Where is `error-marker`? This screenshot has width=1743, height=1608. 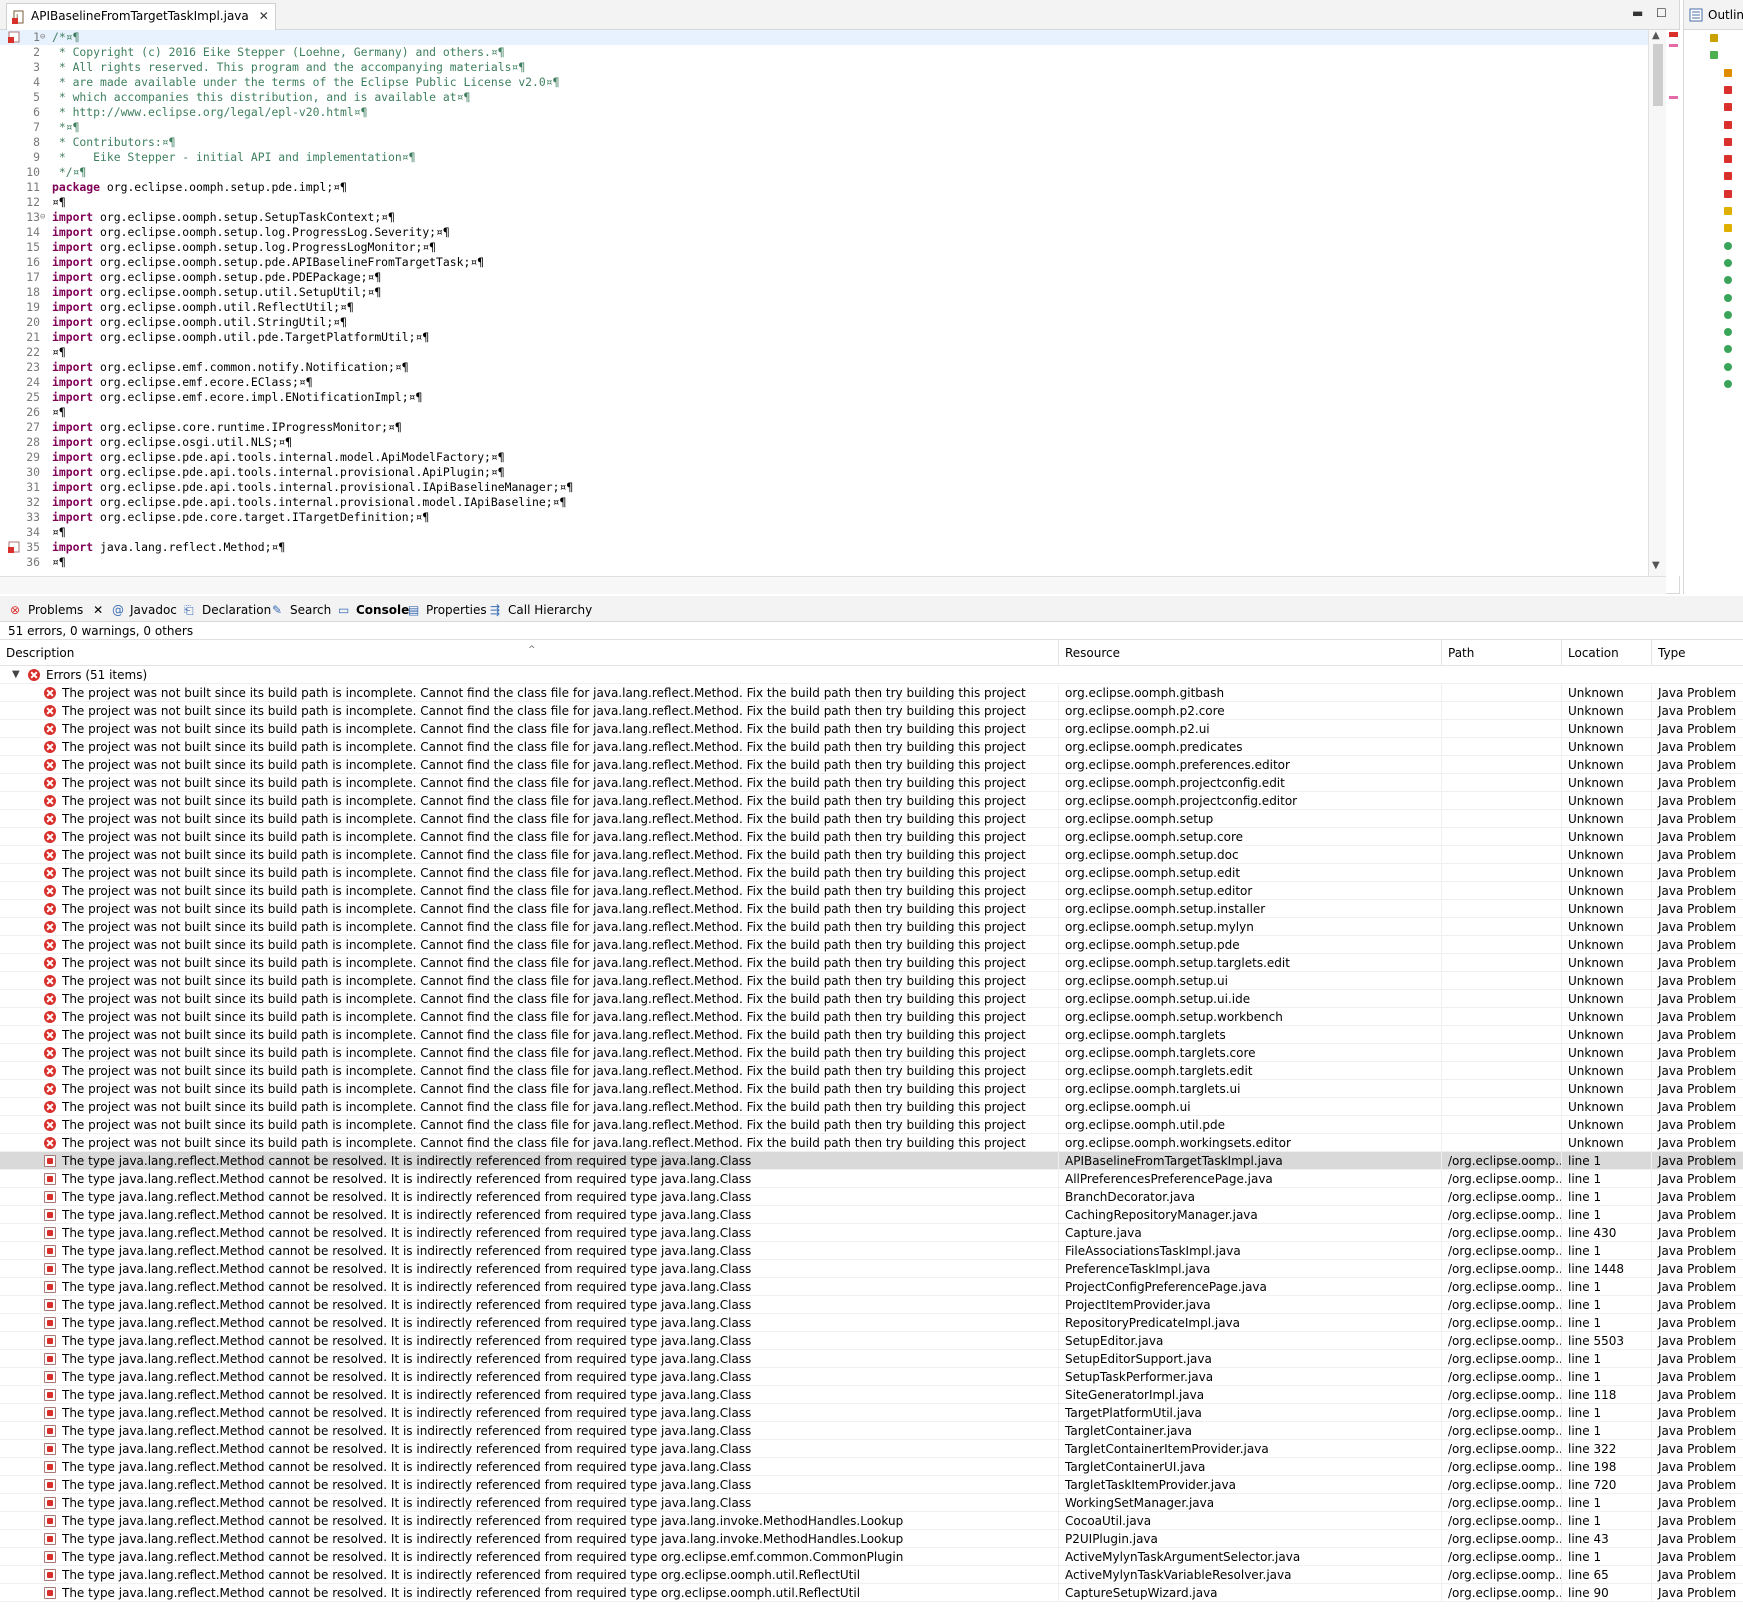 error-marker is located at coordinates (1673, 34).